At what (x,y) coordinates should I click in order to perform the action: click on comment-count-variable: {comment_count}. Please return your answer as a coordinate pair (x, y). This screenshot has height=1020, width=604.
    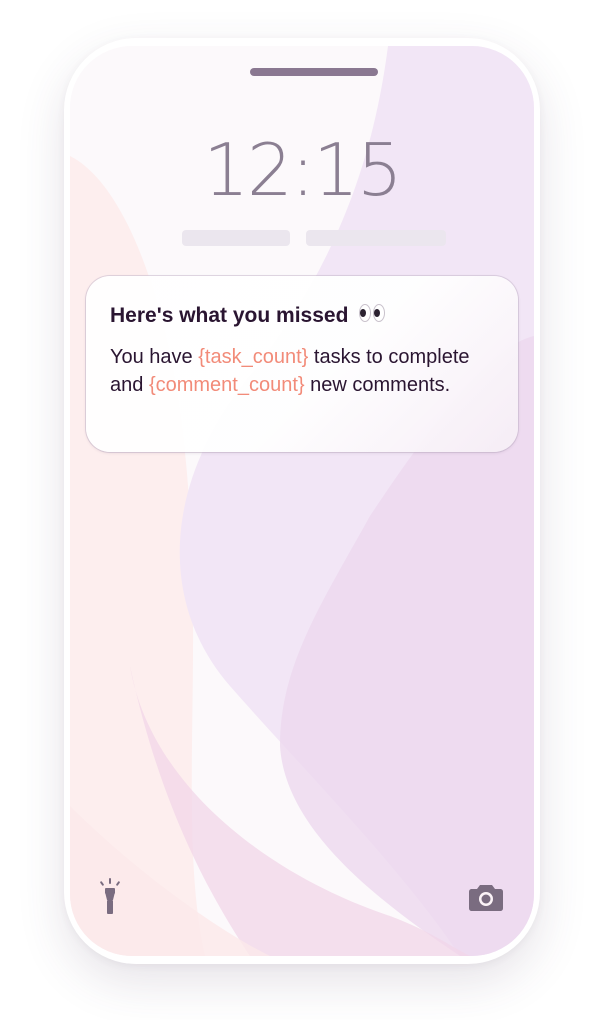
    Looking at the image, I should click on (226, 385).